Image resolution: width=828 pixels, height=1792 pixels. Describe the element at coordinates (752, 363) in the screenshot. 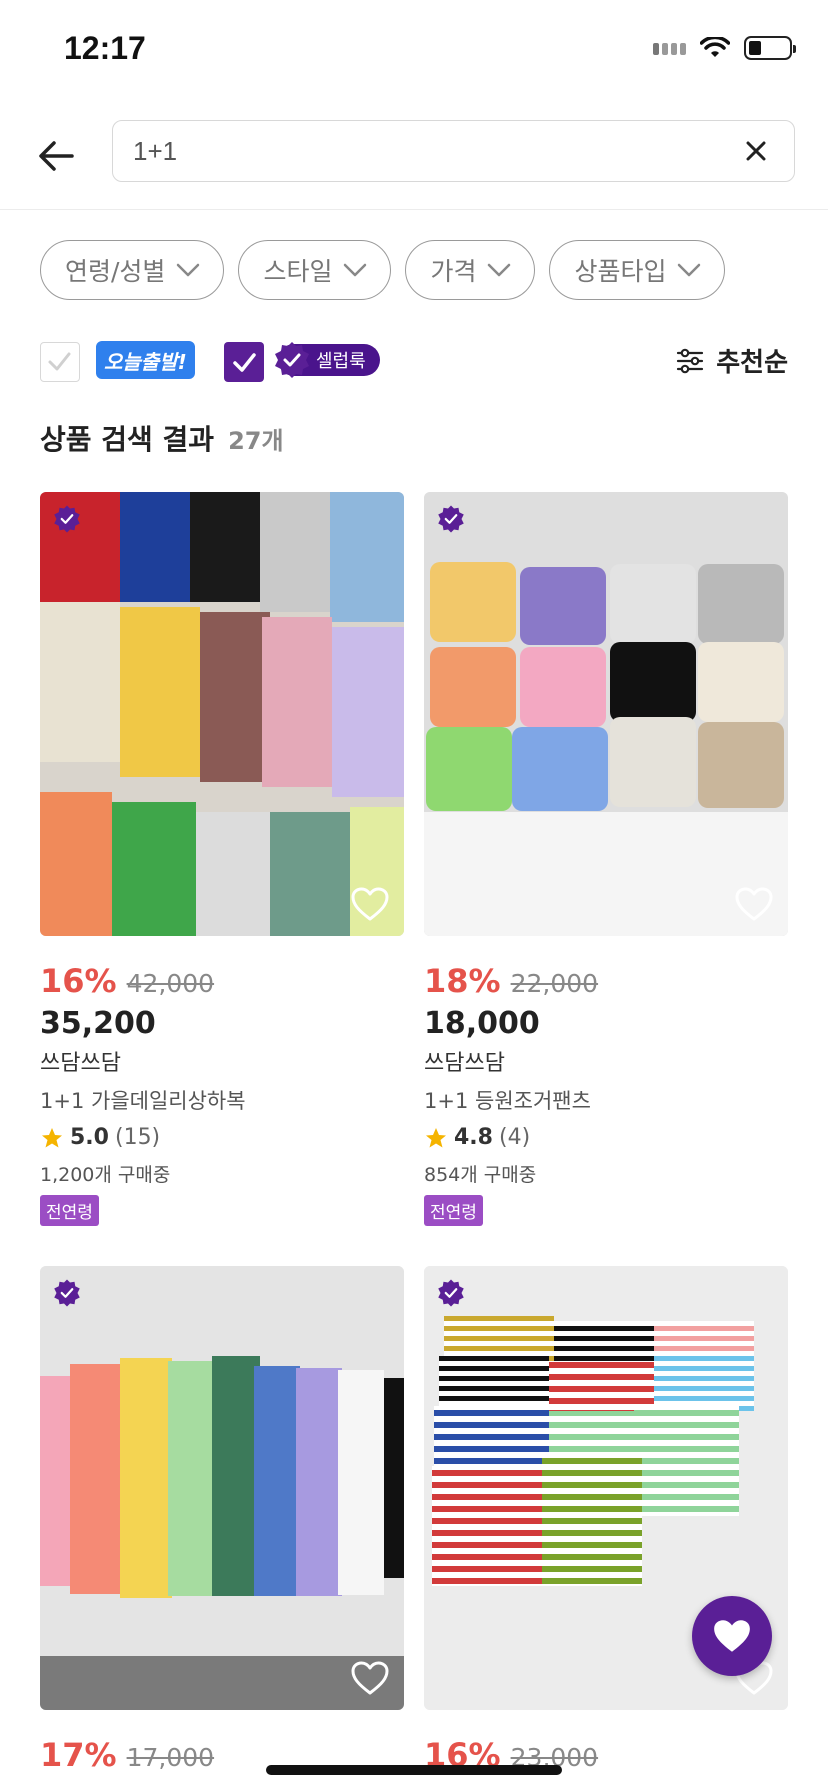

I see `sort-label: 추천순` at that location.